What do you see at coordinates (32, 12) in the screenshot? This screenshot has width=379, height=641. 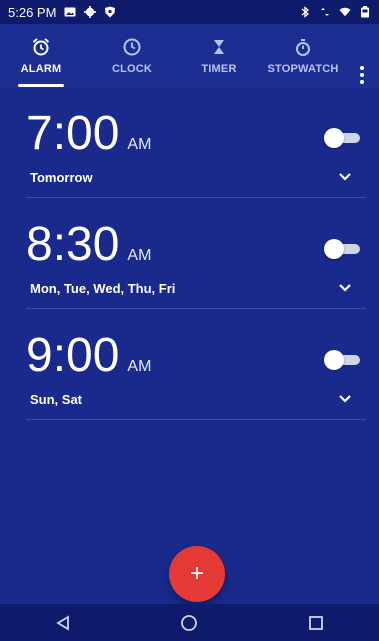 I see `status-time: 5:26 PM` at bounding box center [32, 12].